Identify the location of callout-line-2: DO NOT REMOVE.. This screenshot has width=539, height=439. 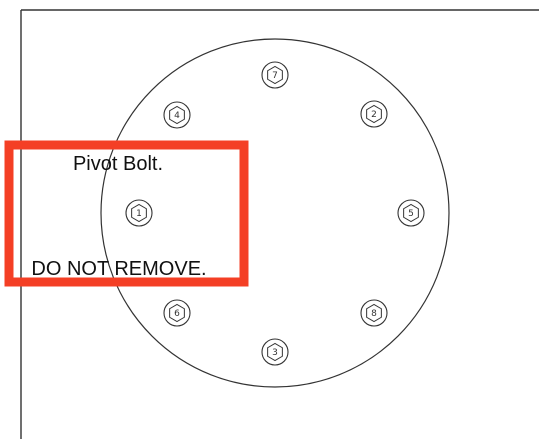
(118, 269).